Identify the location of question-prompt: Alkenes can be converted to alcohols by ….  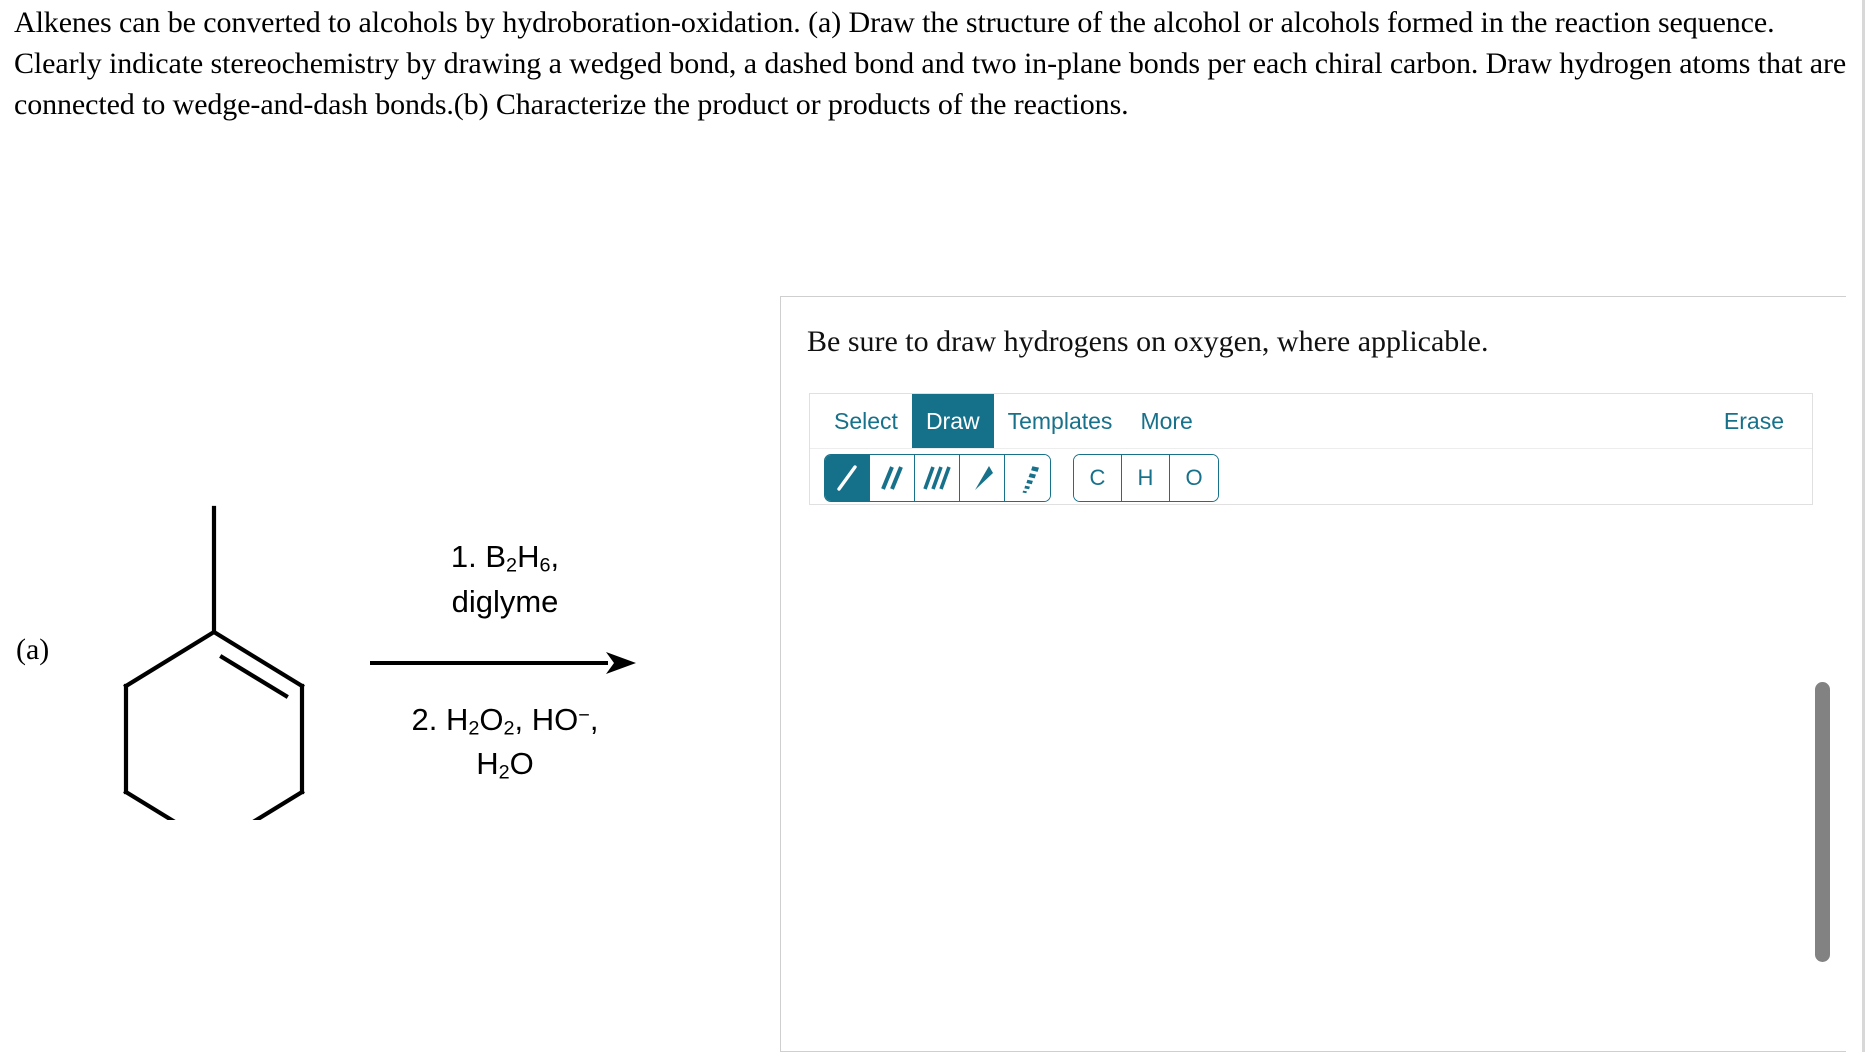
(930, 64).